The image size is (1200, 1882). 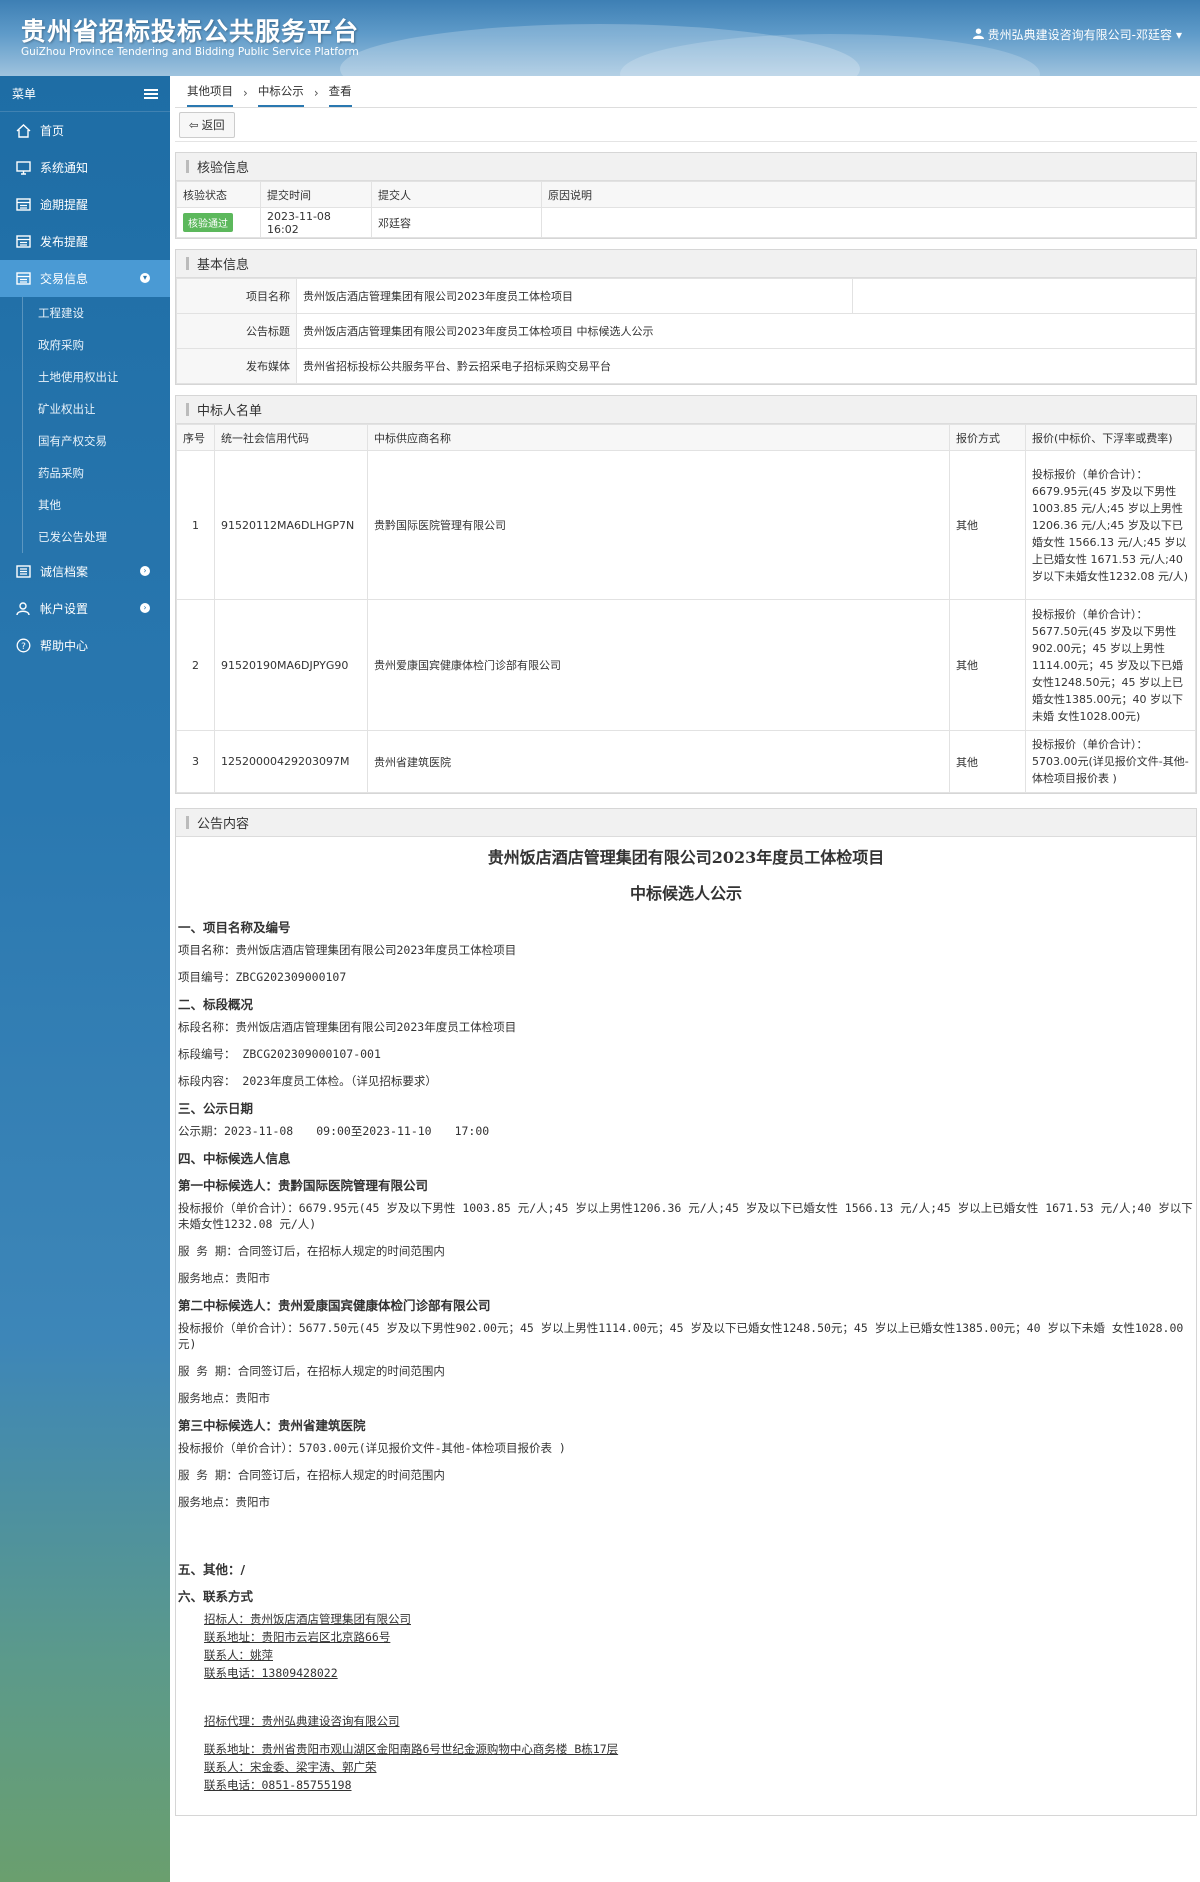 What do you see at coordinates (307, 1081) in the screenshot?
I see `notice-text: 标段内容： 2023年度员工体检。（详见招标要求）` at bounding box center [307, 1081].